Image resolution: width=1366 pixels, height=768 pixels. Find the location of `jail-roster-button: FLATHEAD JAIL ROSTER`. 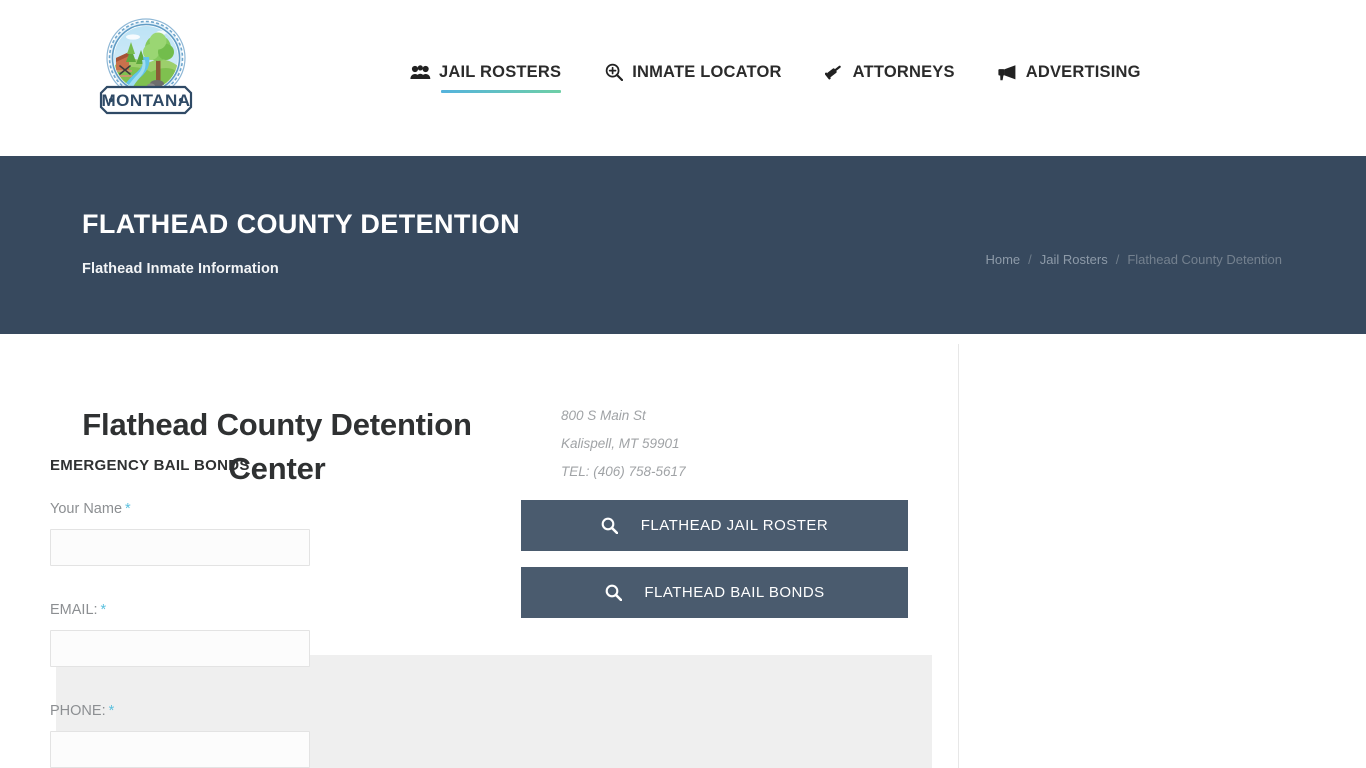

jail-roster-button: FLATHEAD JAIL ROSTER is located at coordinates (714, 525).